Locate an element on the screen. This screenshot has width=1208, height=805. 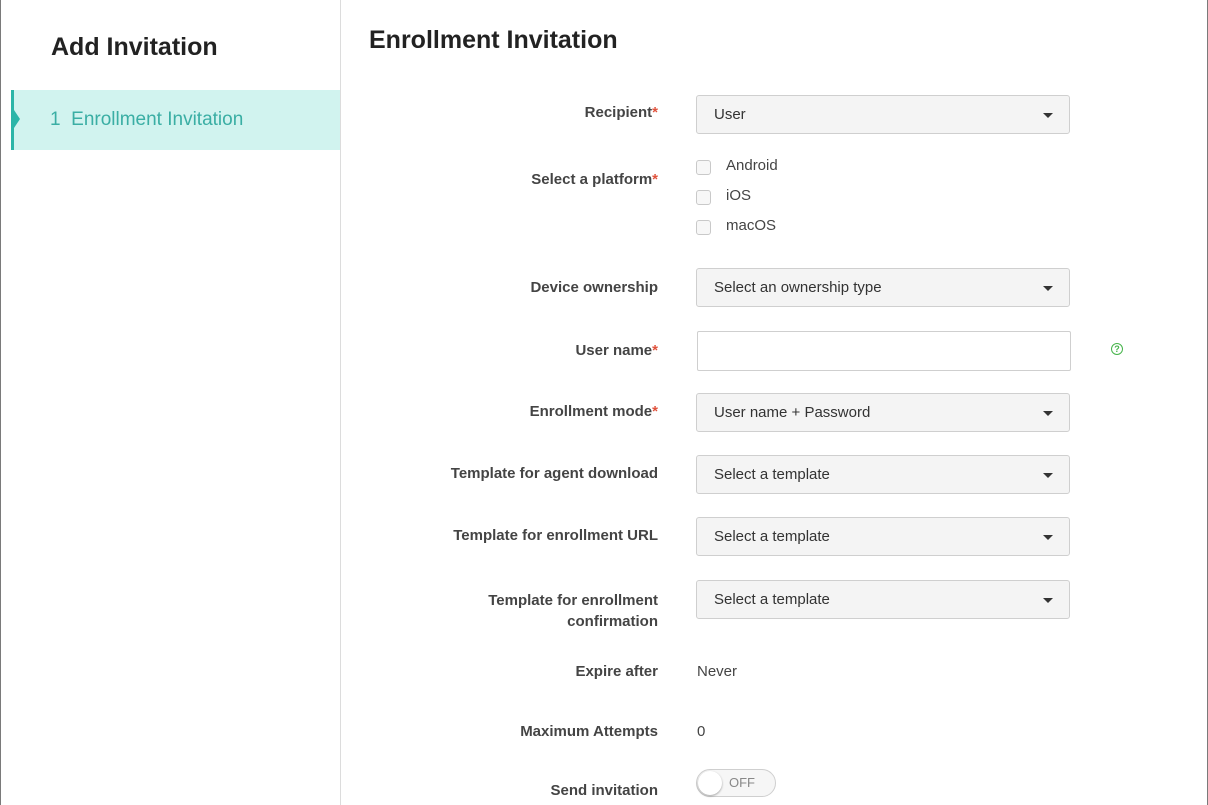
template-enrollment-url-label: Template for enrollment URL is located at coordinates (555, 535).